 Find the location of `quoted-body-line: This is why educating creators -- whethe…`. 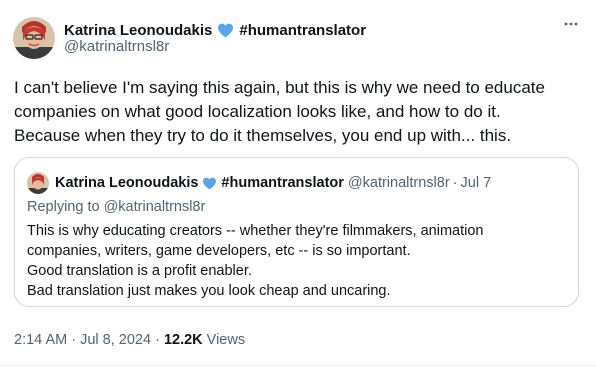

quoted-body-line: This is why educating creators -- whethe… is located at coordinates (255, 231).